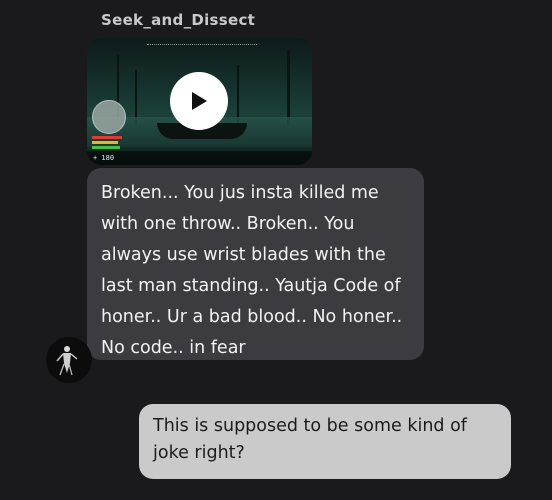 The image size is (552, 500). I want to click on play-button, so click(199, 101).